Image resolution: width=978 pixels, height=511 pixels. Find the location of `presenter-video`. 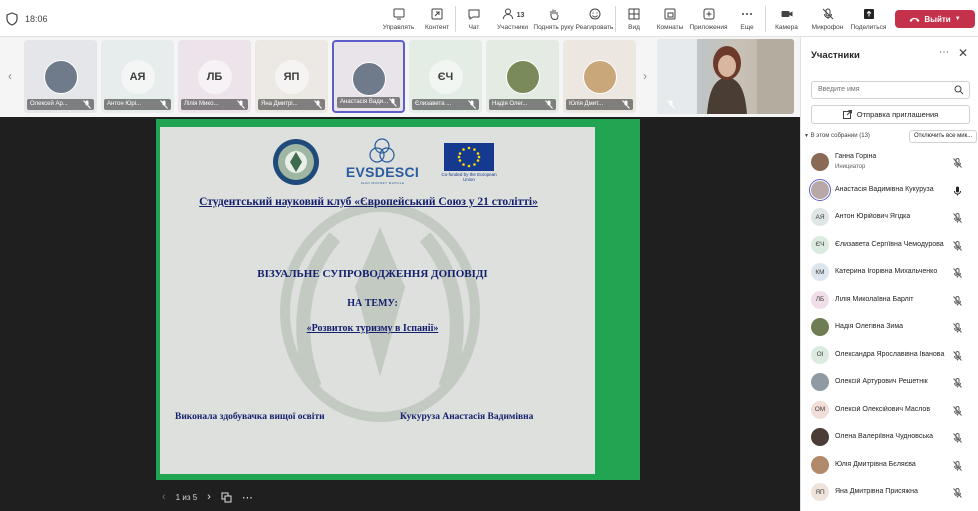

presenter-video is located at coordinates (725, 76).